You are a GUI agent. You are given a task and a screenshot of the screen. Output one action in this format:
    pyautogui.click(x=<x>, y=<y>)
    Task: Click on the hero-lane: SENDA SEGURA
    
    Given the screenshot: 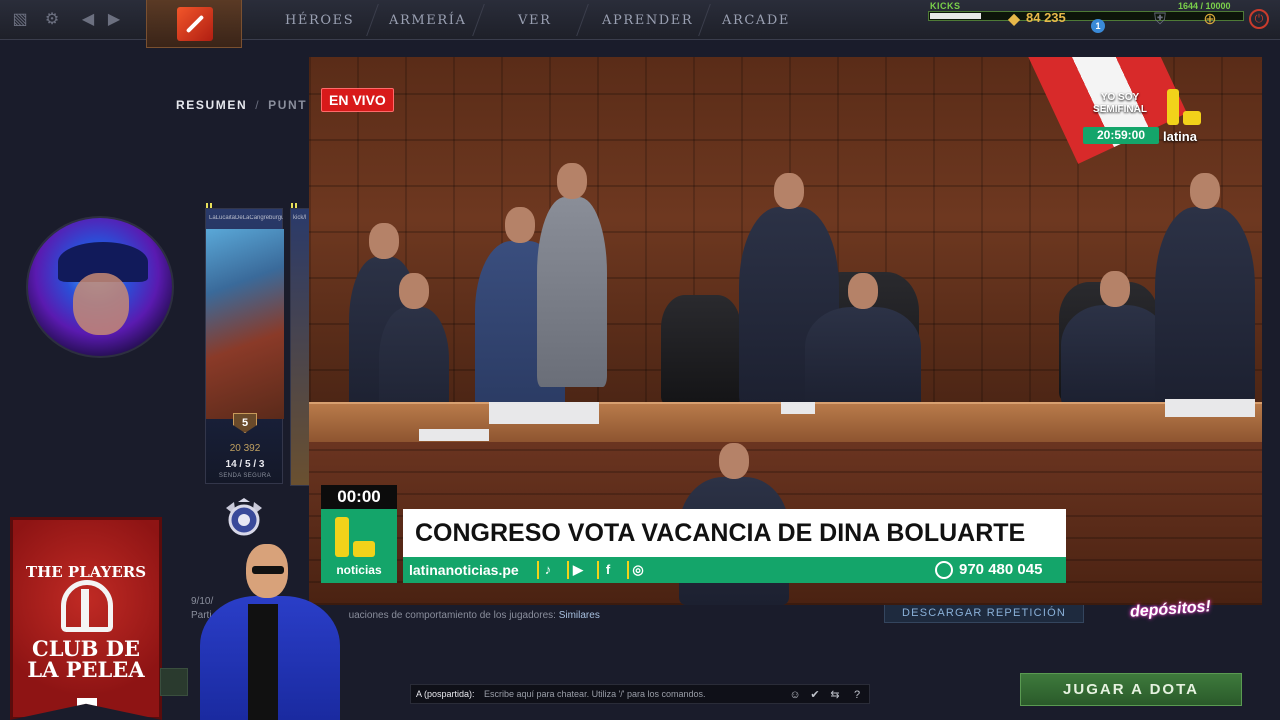 What is the action you would take?
    pyautogui.click(x=245, y=476)
    